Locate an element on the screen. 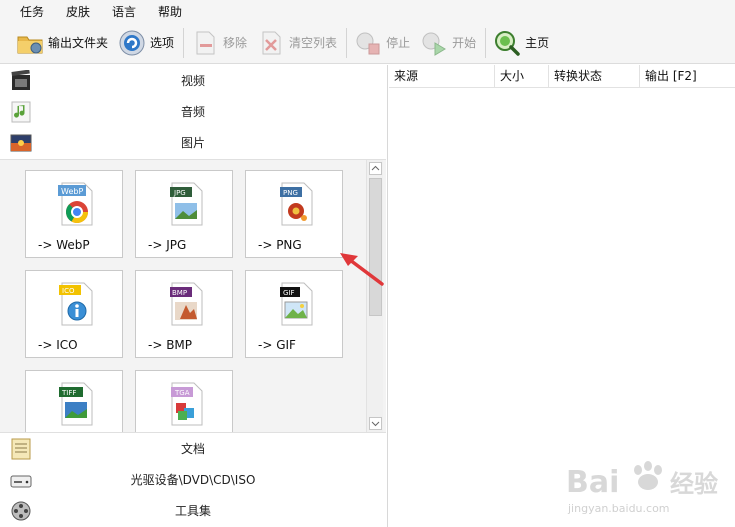 The height and width of the screenshot is (527, 735). remove-button: 移除 is located at coordinates (220, 43).